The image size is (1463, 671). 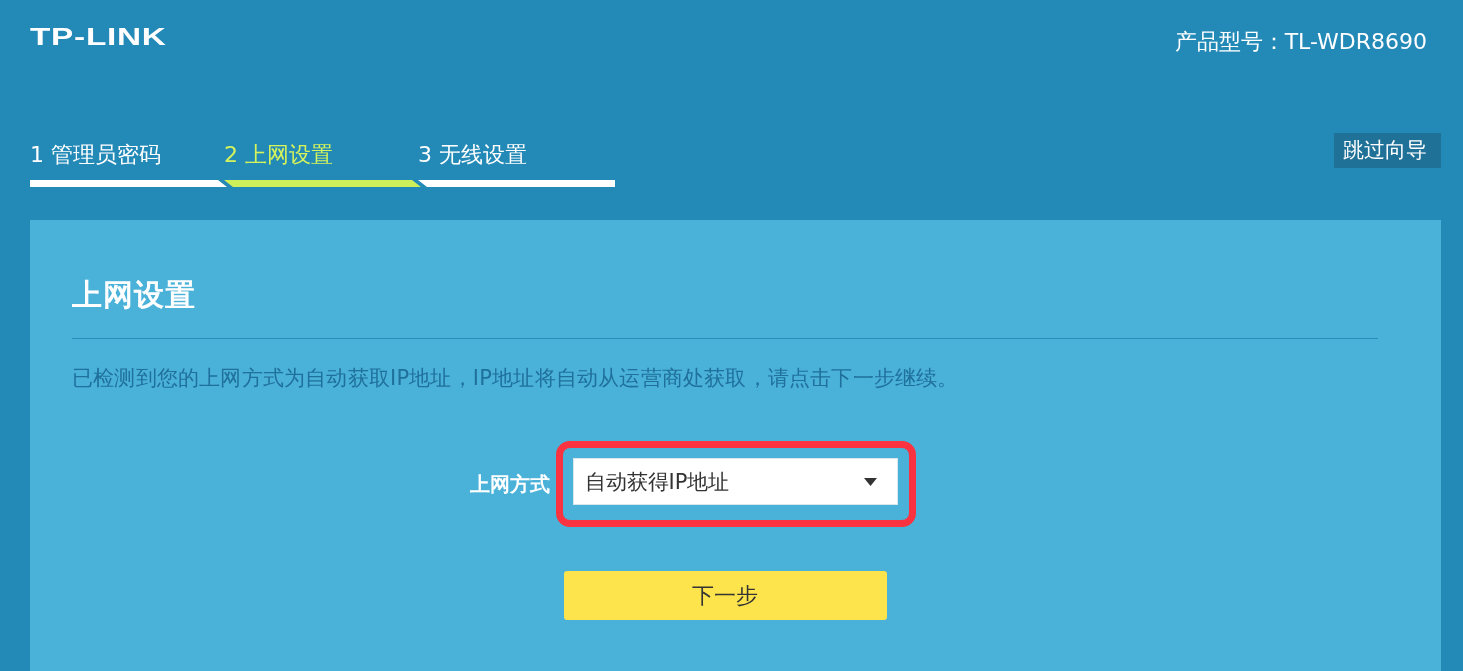 What do you see at coordinates (134, 295) in the screenshot?
I see `panel-title: 上网设置` at bounding box center [134, 295].